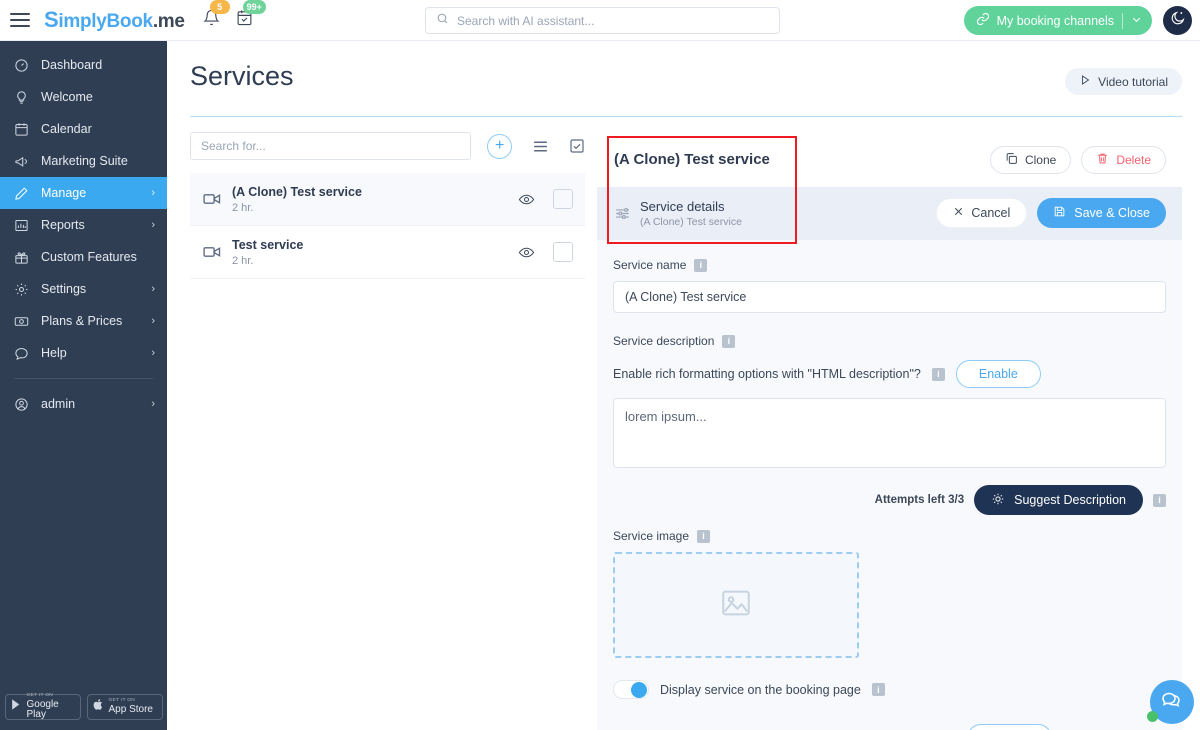  Describe the element at coordinates (1112, 213) in the screenshot. I see `save-label: Save & Close` at that location.